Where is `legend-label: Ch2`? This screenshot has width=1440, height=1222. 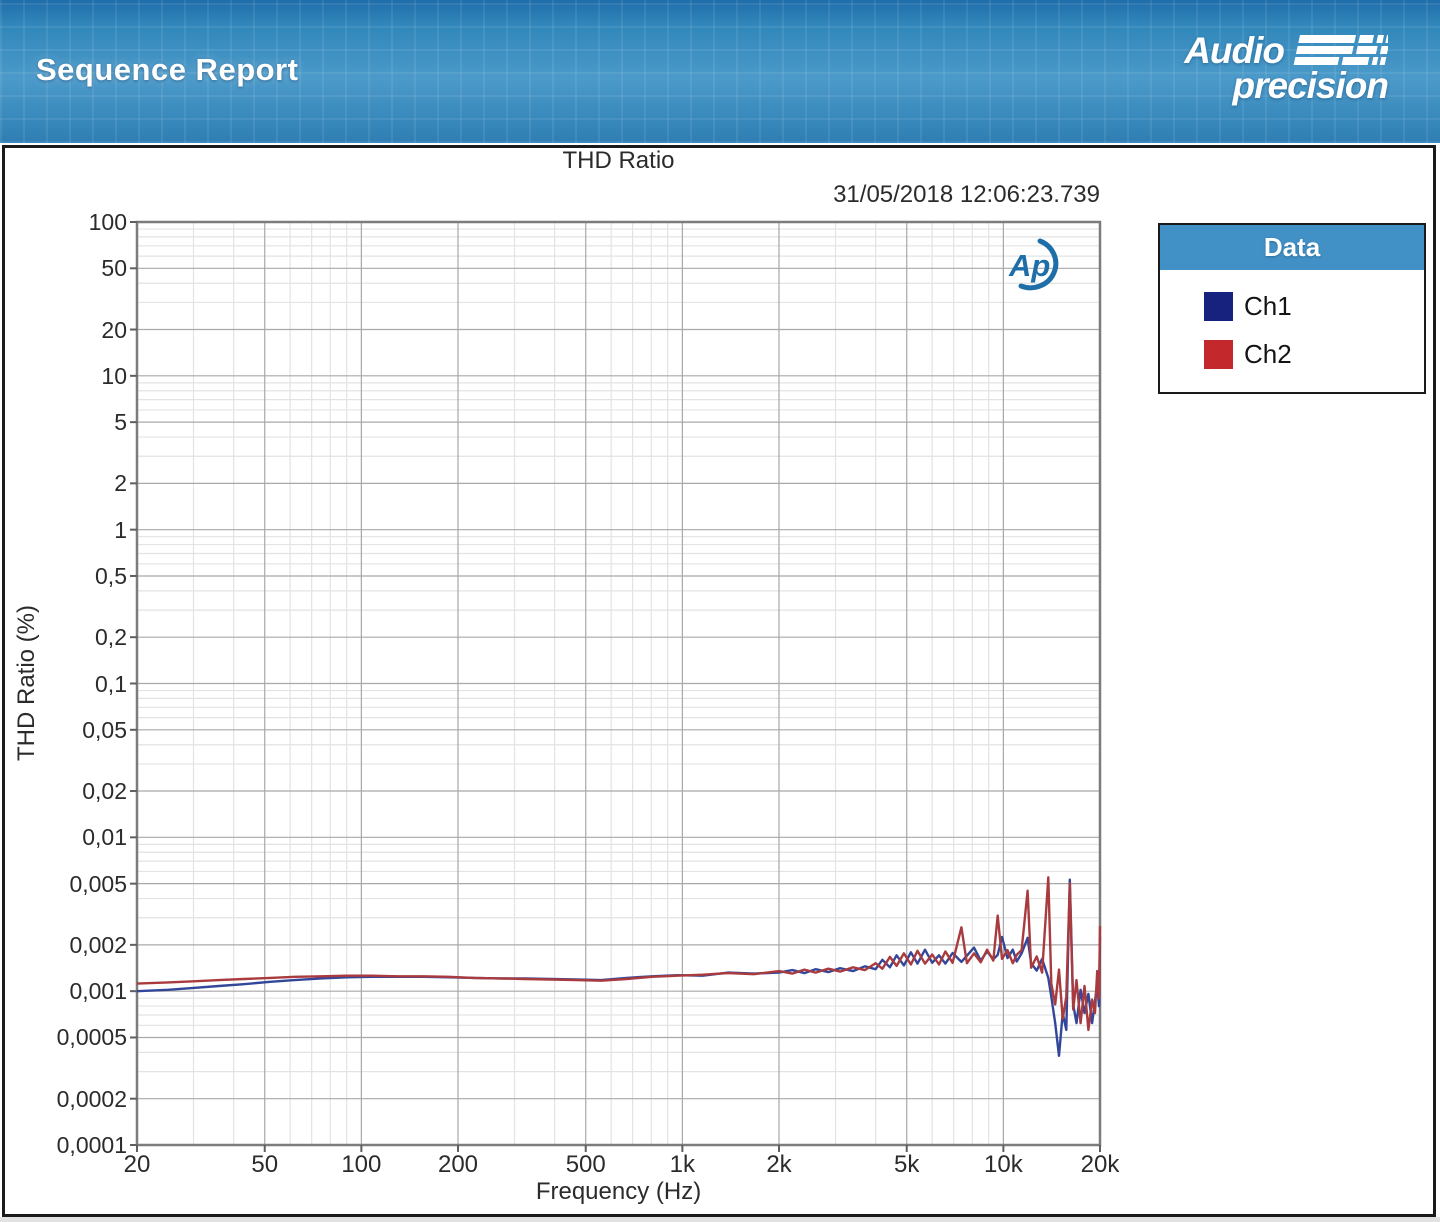 legend-label: Ch2 is located at coordinates (1268, 353).